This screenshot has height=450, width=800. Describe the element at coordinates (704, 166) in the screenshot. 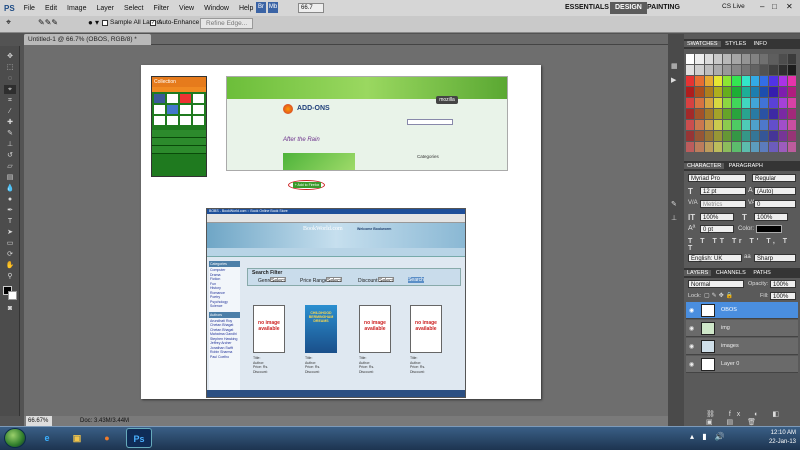

I see `tab-character: CHARACTER` at that location.